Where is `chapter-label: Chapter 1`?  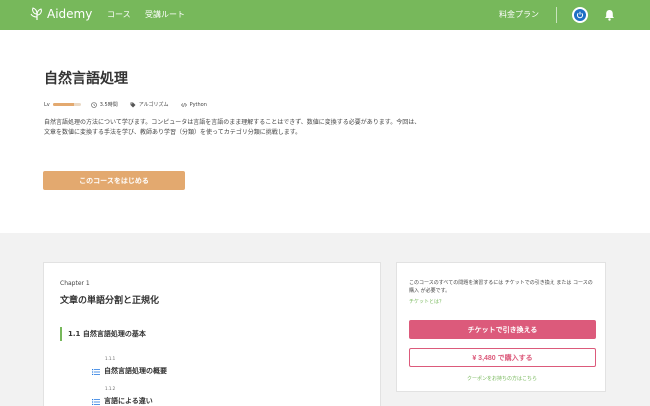 chapter-label: Chapter 1 is located at coordinates (75, 283).